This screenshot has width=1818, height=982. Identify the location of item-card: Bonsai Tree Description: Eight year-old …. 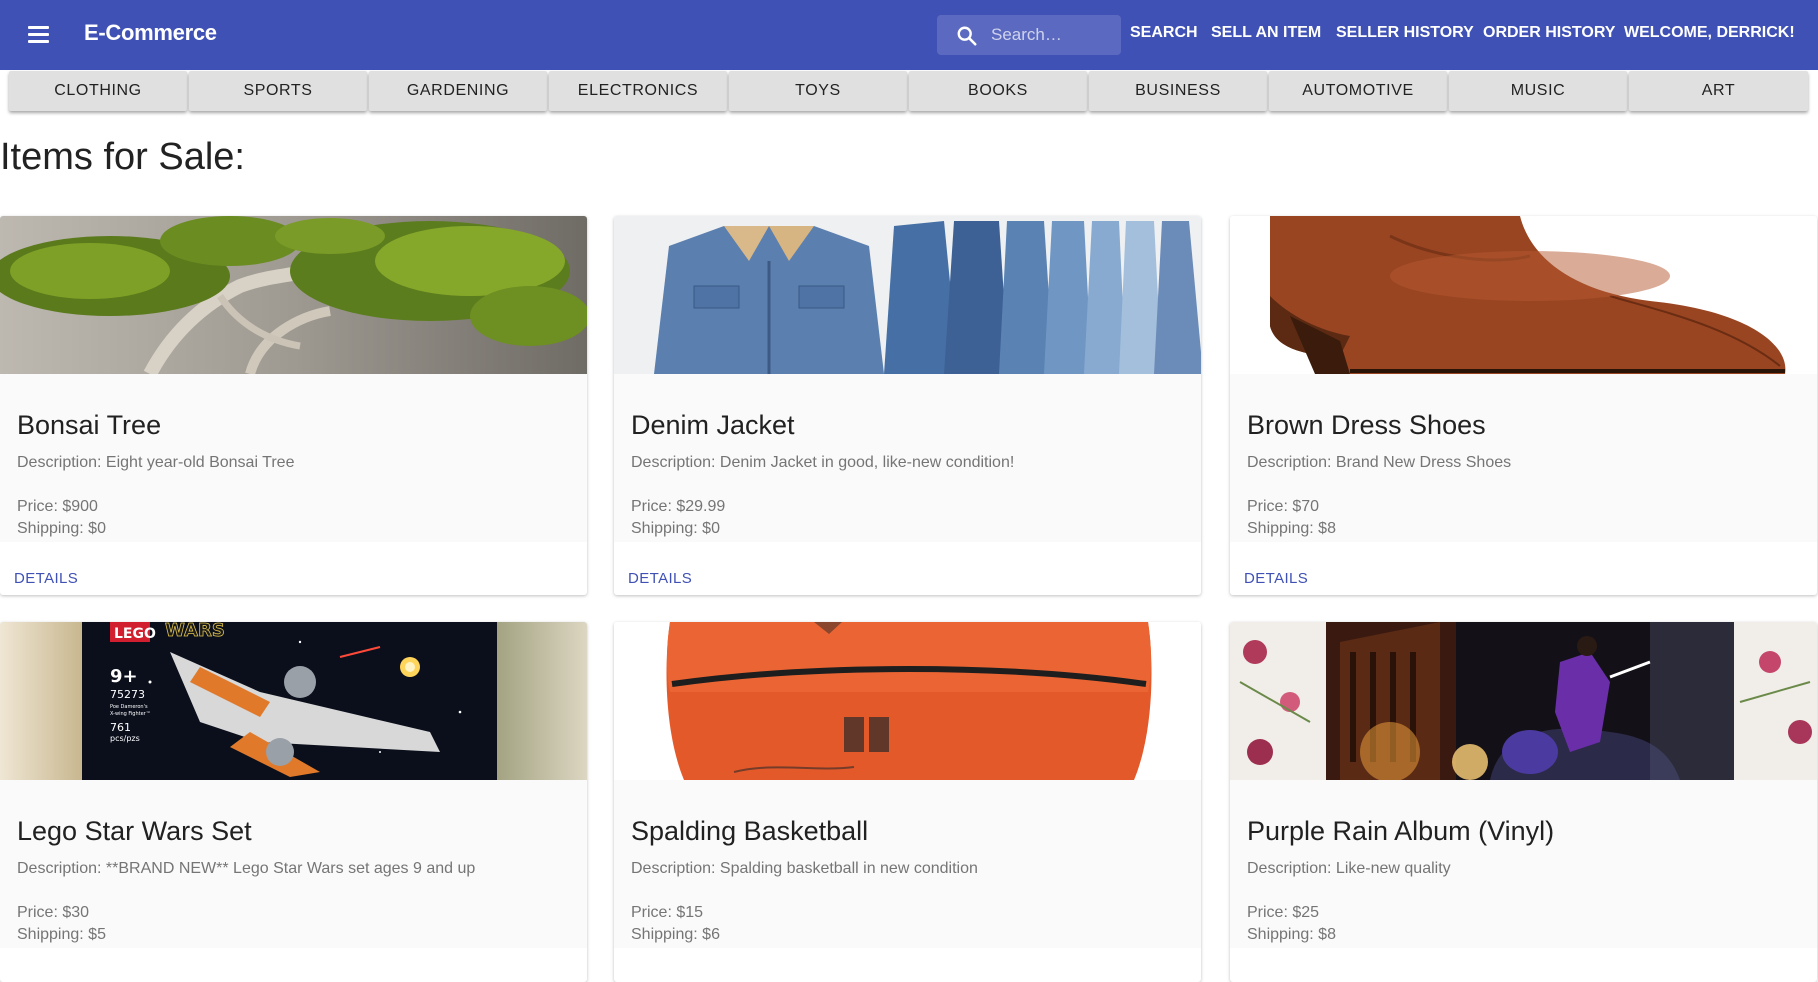
(293, 405).